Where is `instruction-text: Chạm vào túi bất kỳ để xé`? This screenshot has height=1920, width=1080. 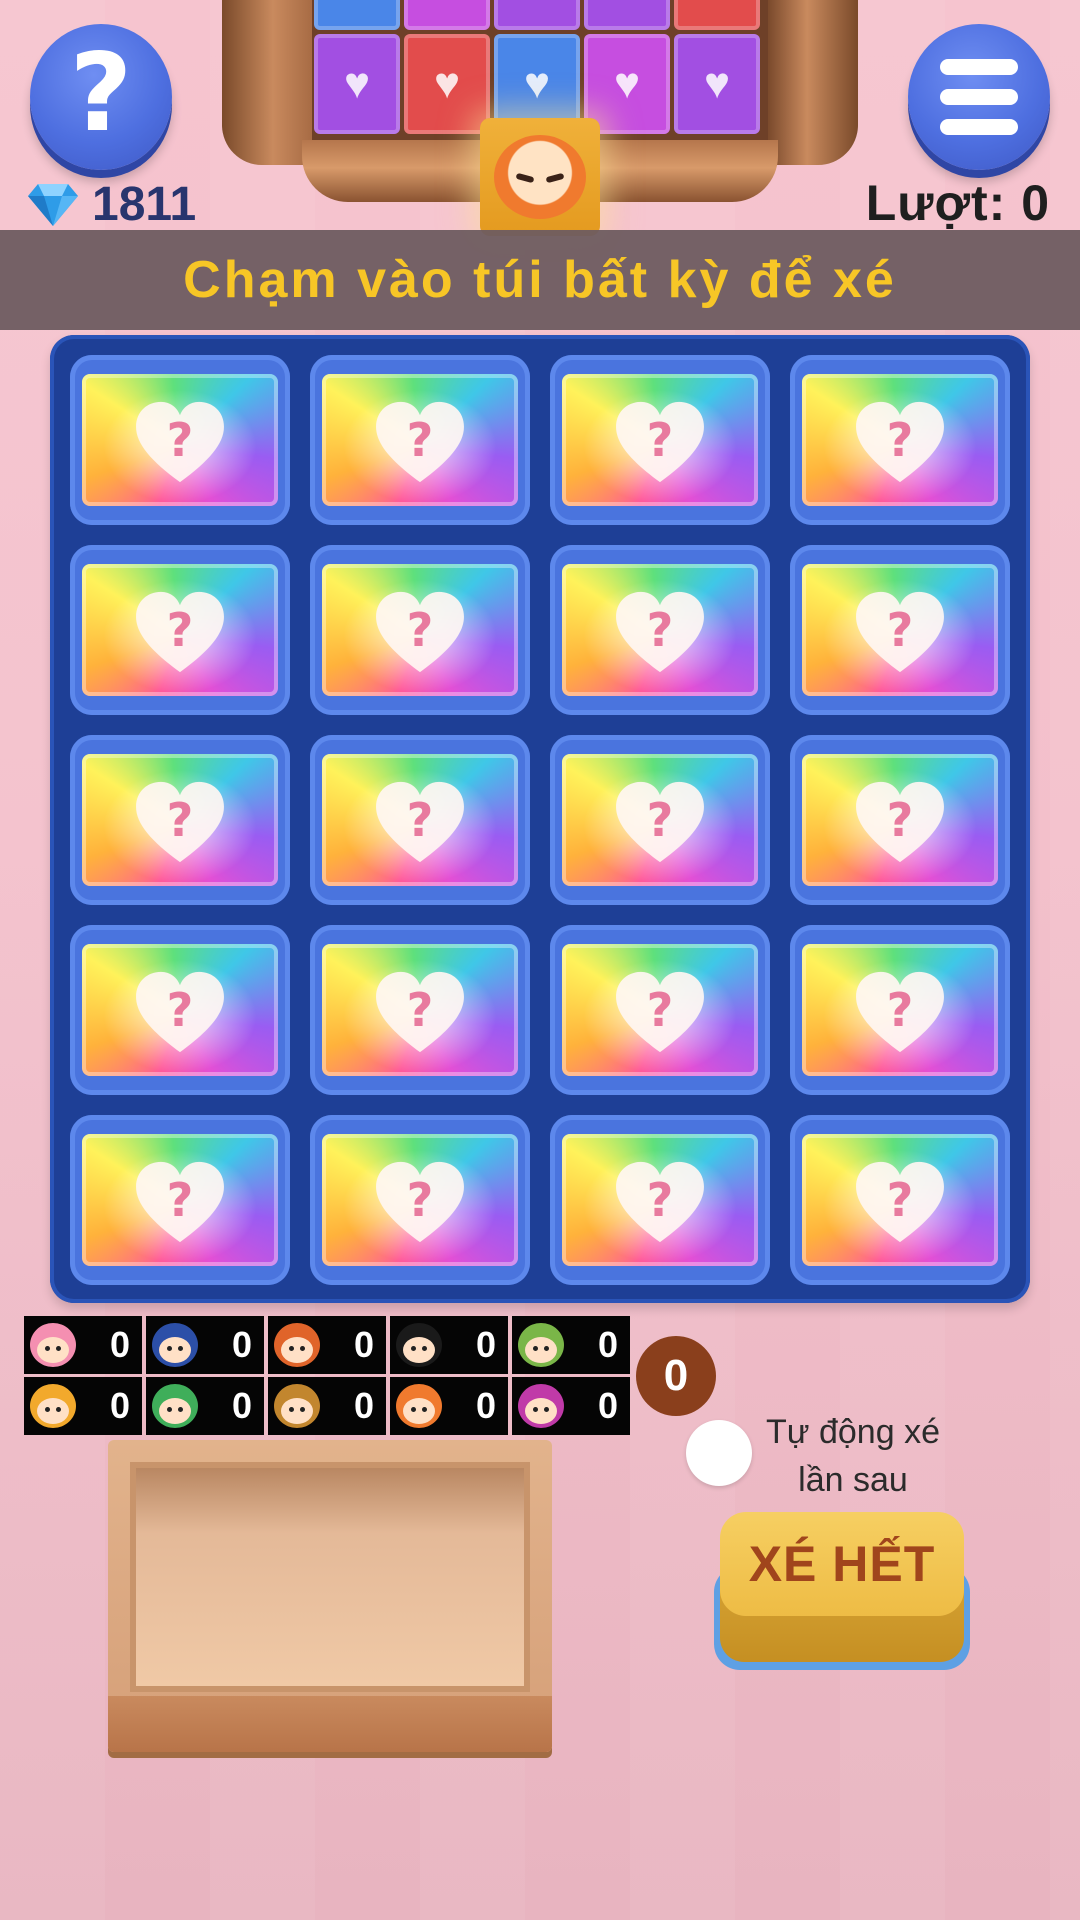
instruction-text: Chạm vào túi bất kỳ để xé is located at coordinates (540, 280).